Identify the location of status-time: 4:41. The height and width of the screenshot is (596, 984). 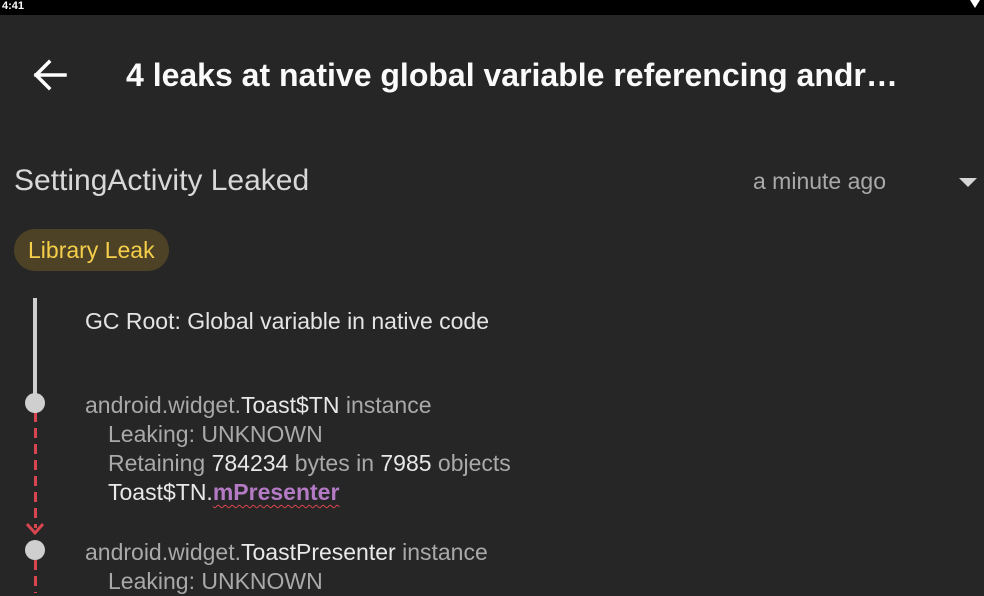
(13, 6).